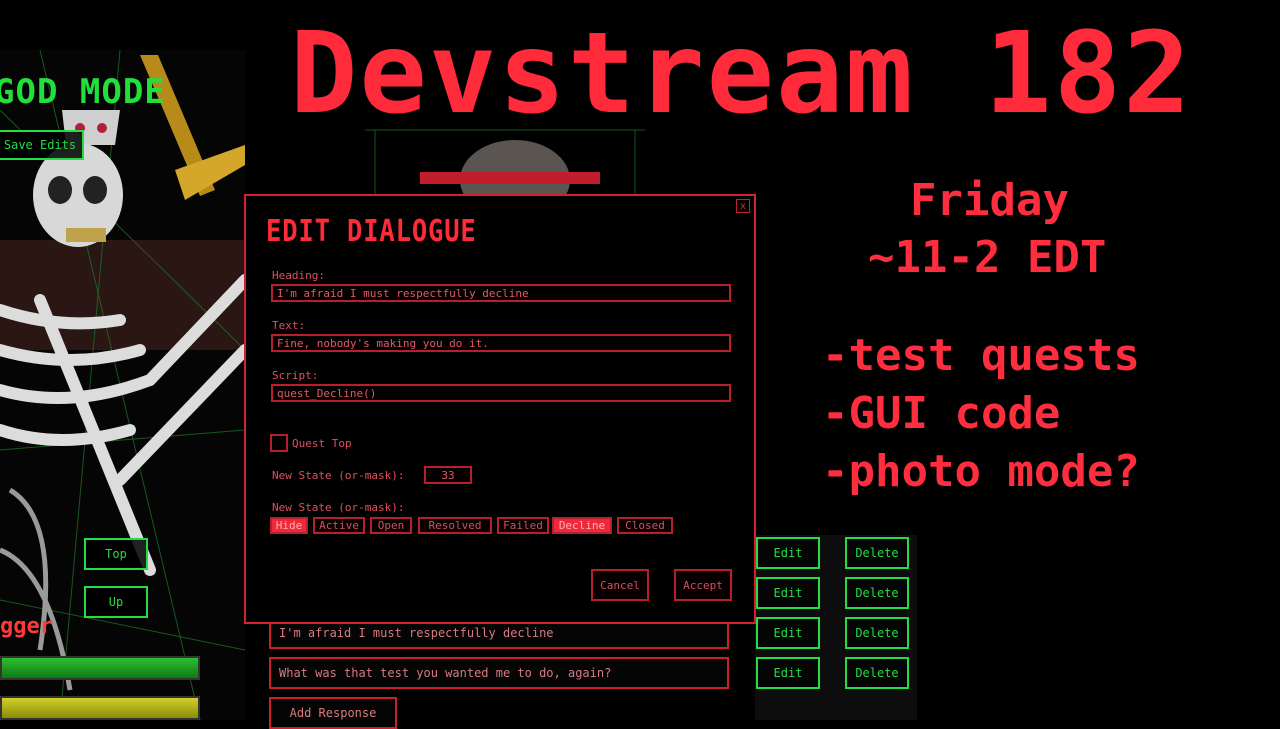 This screenshot has width=1280, height=729. I want to click on flag-hide-toggle: Hide, so click(289, 525).